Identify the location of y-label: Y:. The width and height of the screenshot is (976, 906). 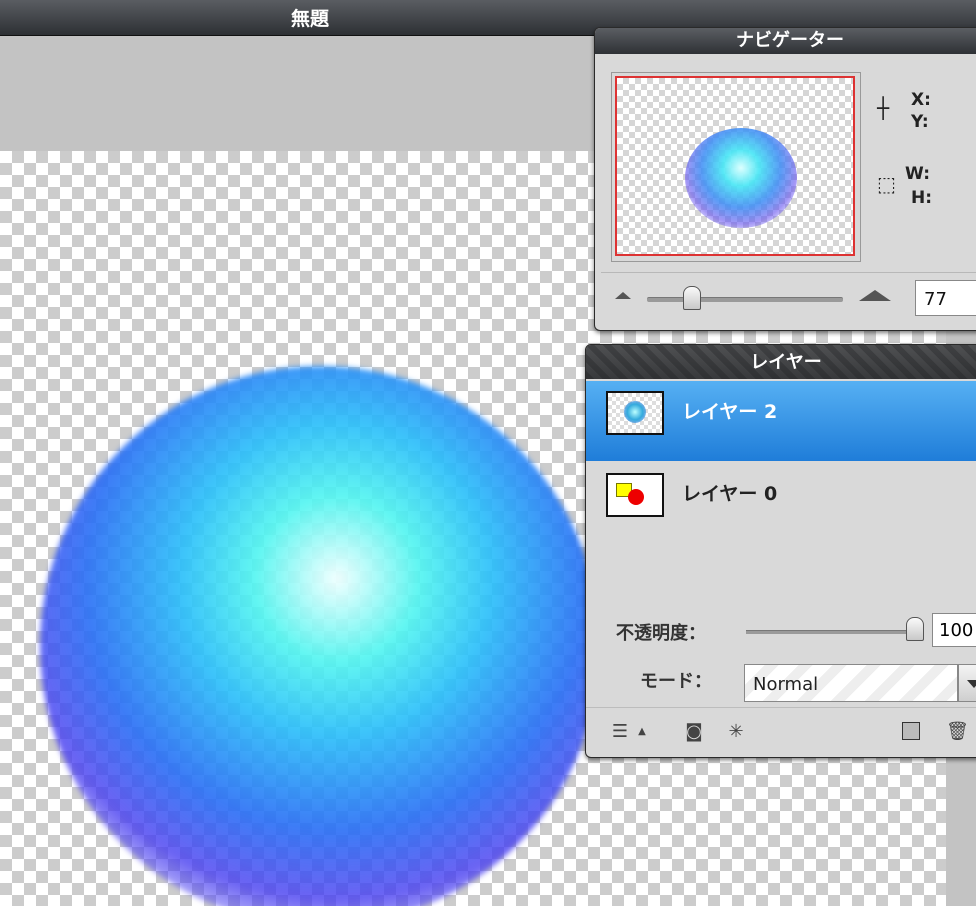
(920, 122).